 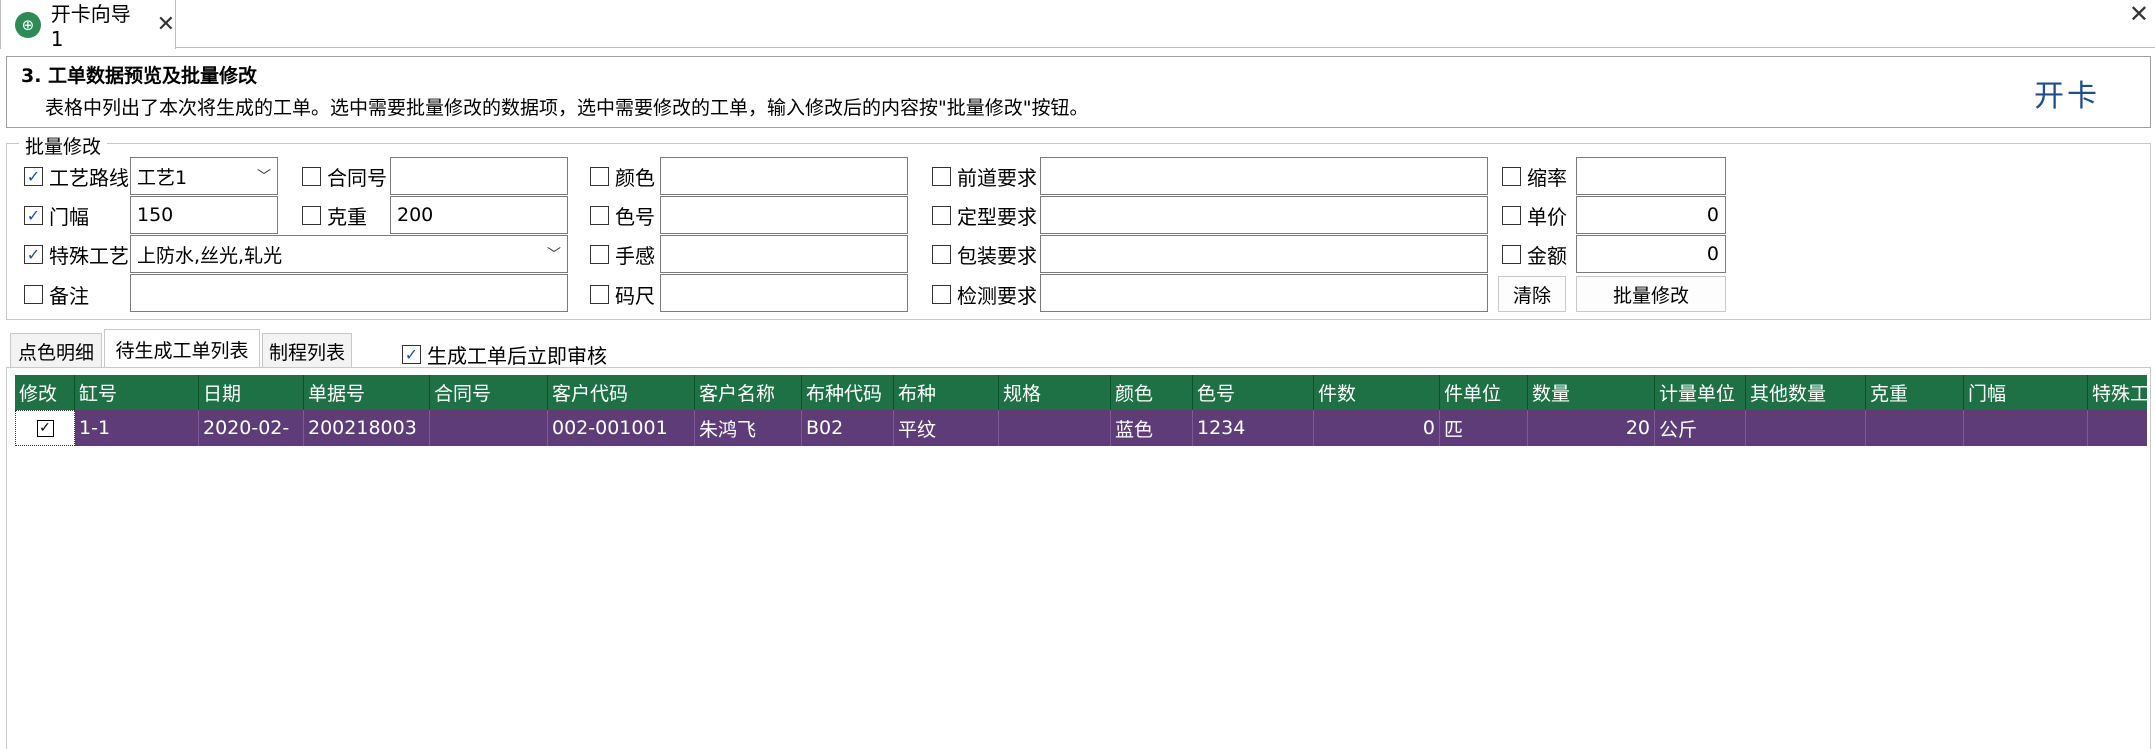 I want to click on test-req-checkbox, so click(x=941, y=294).